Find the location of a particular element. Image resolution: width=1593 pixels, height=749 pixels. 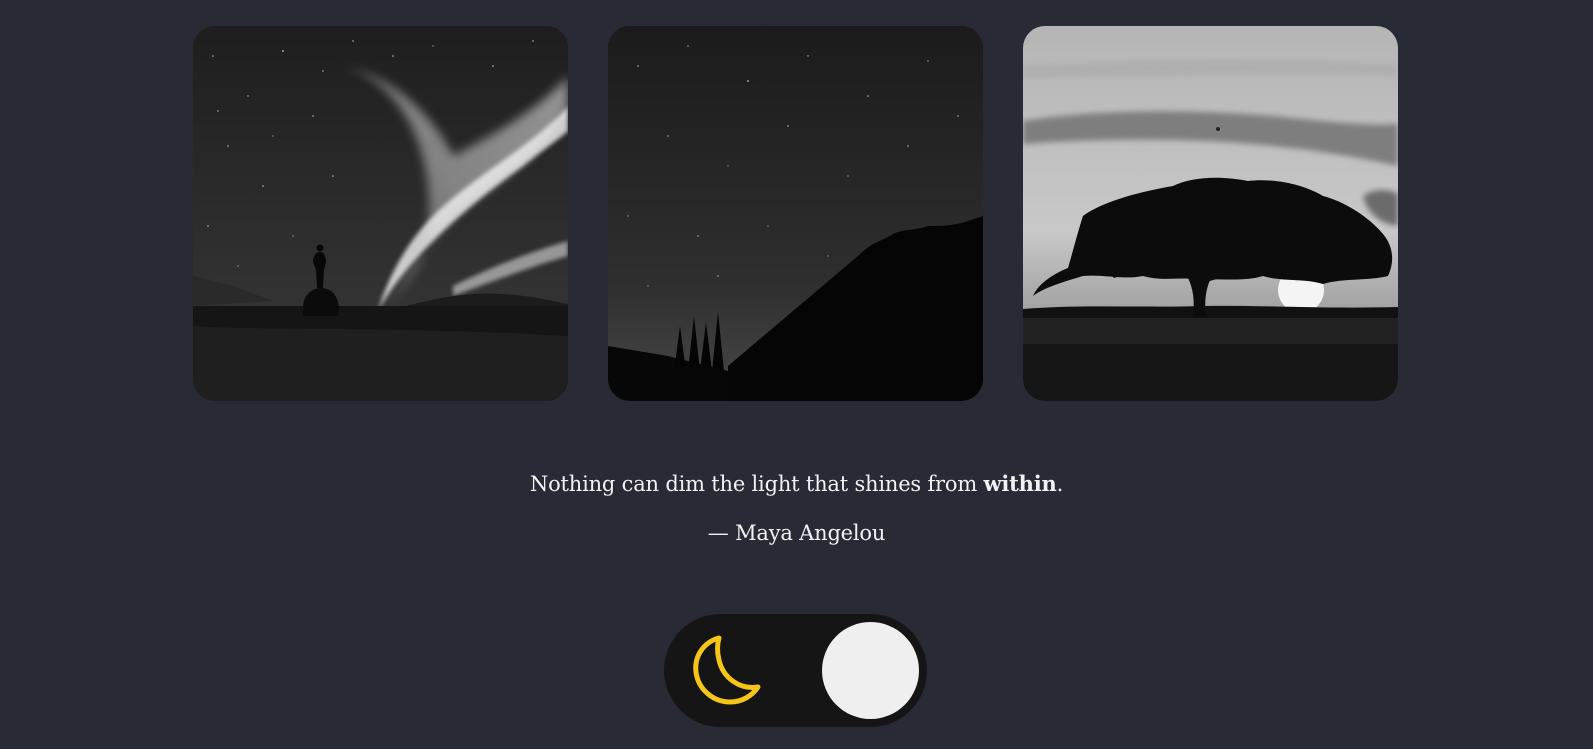

quote-emphasis: within is located at coordinates (1020, 483).